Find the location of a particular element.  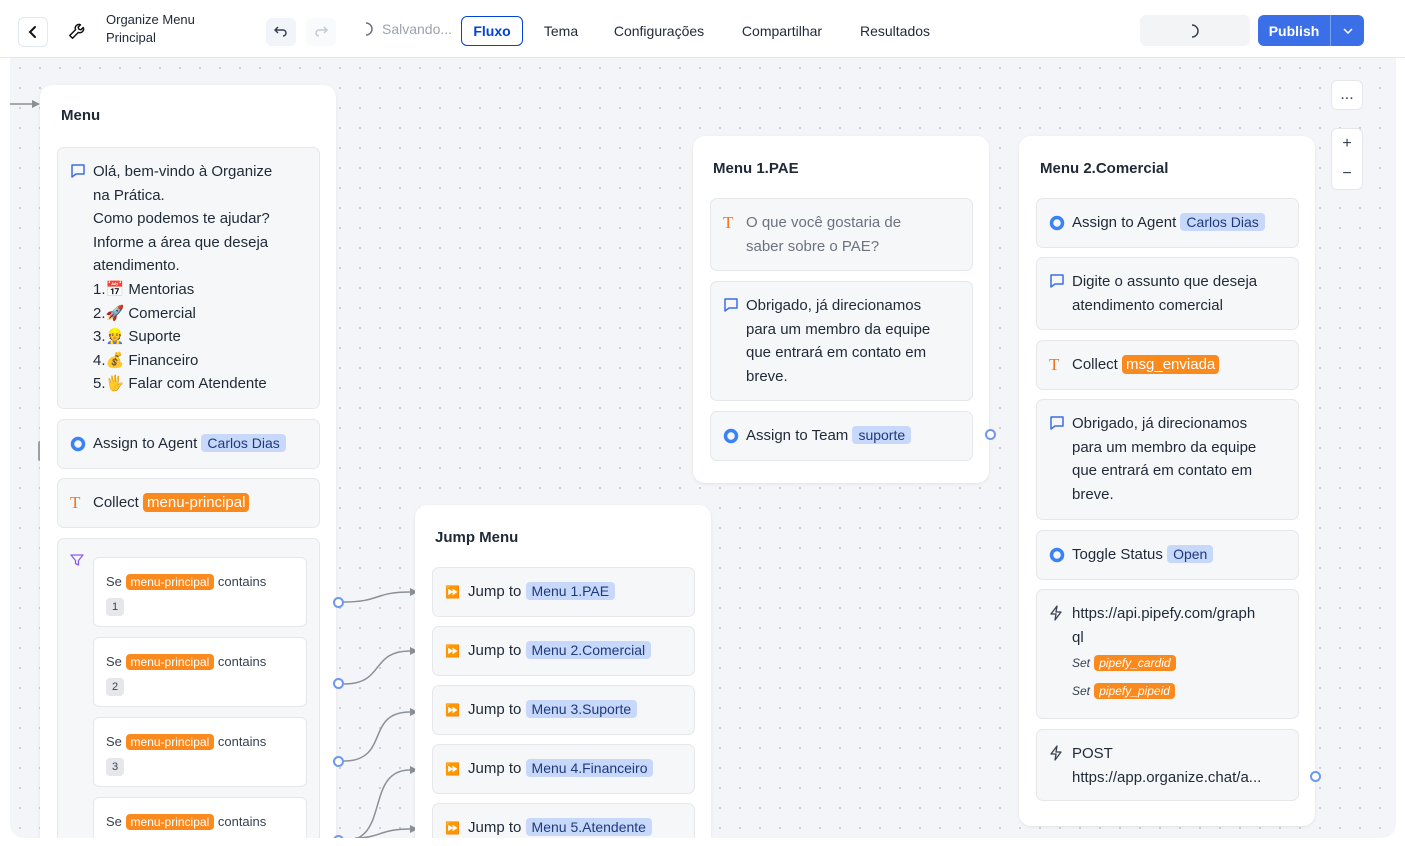

wrench-icon is located at coordinates (78, 30).